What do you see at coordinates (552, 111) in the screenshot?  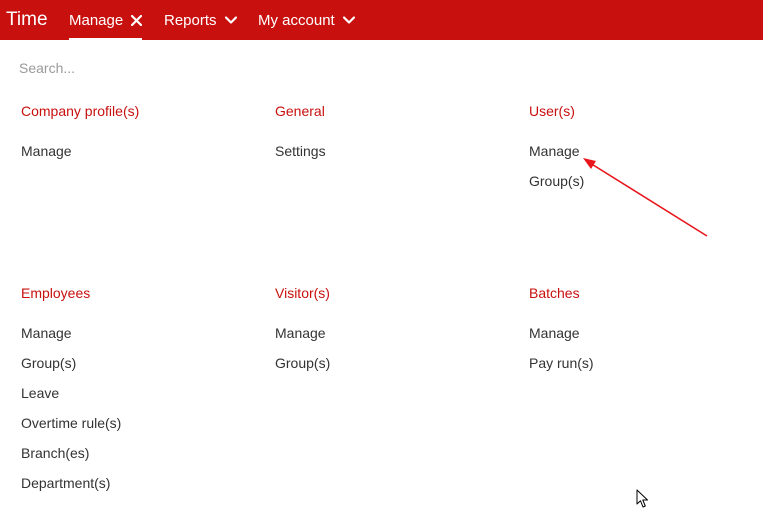 I see `section-heading-users: User(s)` at bounding box center [552, 111].